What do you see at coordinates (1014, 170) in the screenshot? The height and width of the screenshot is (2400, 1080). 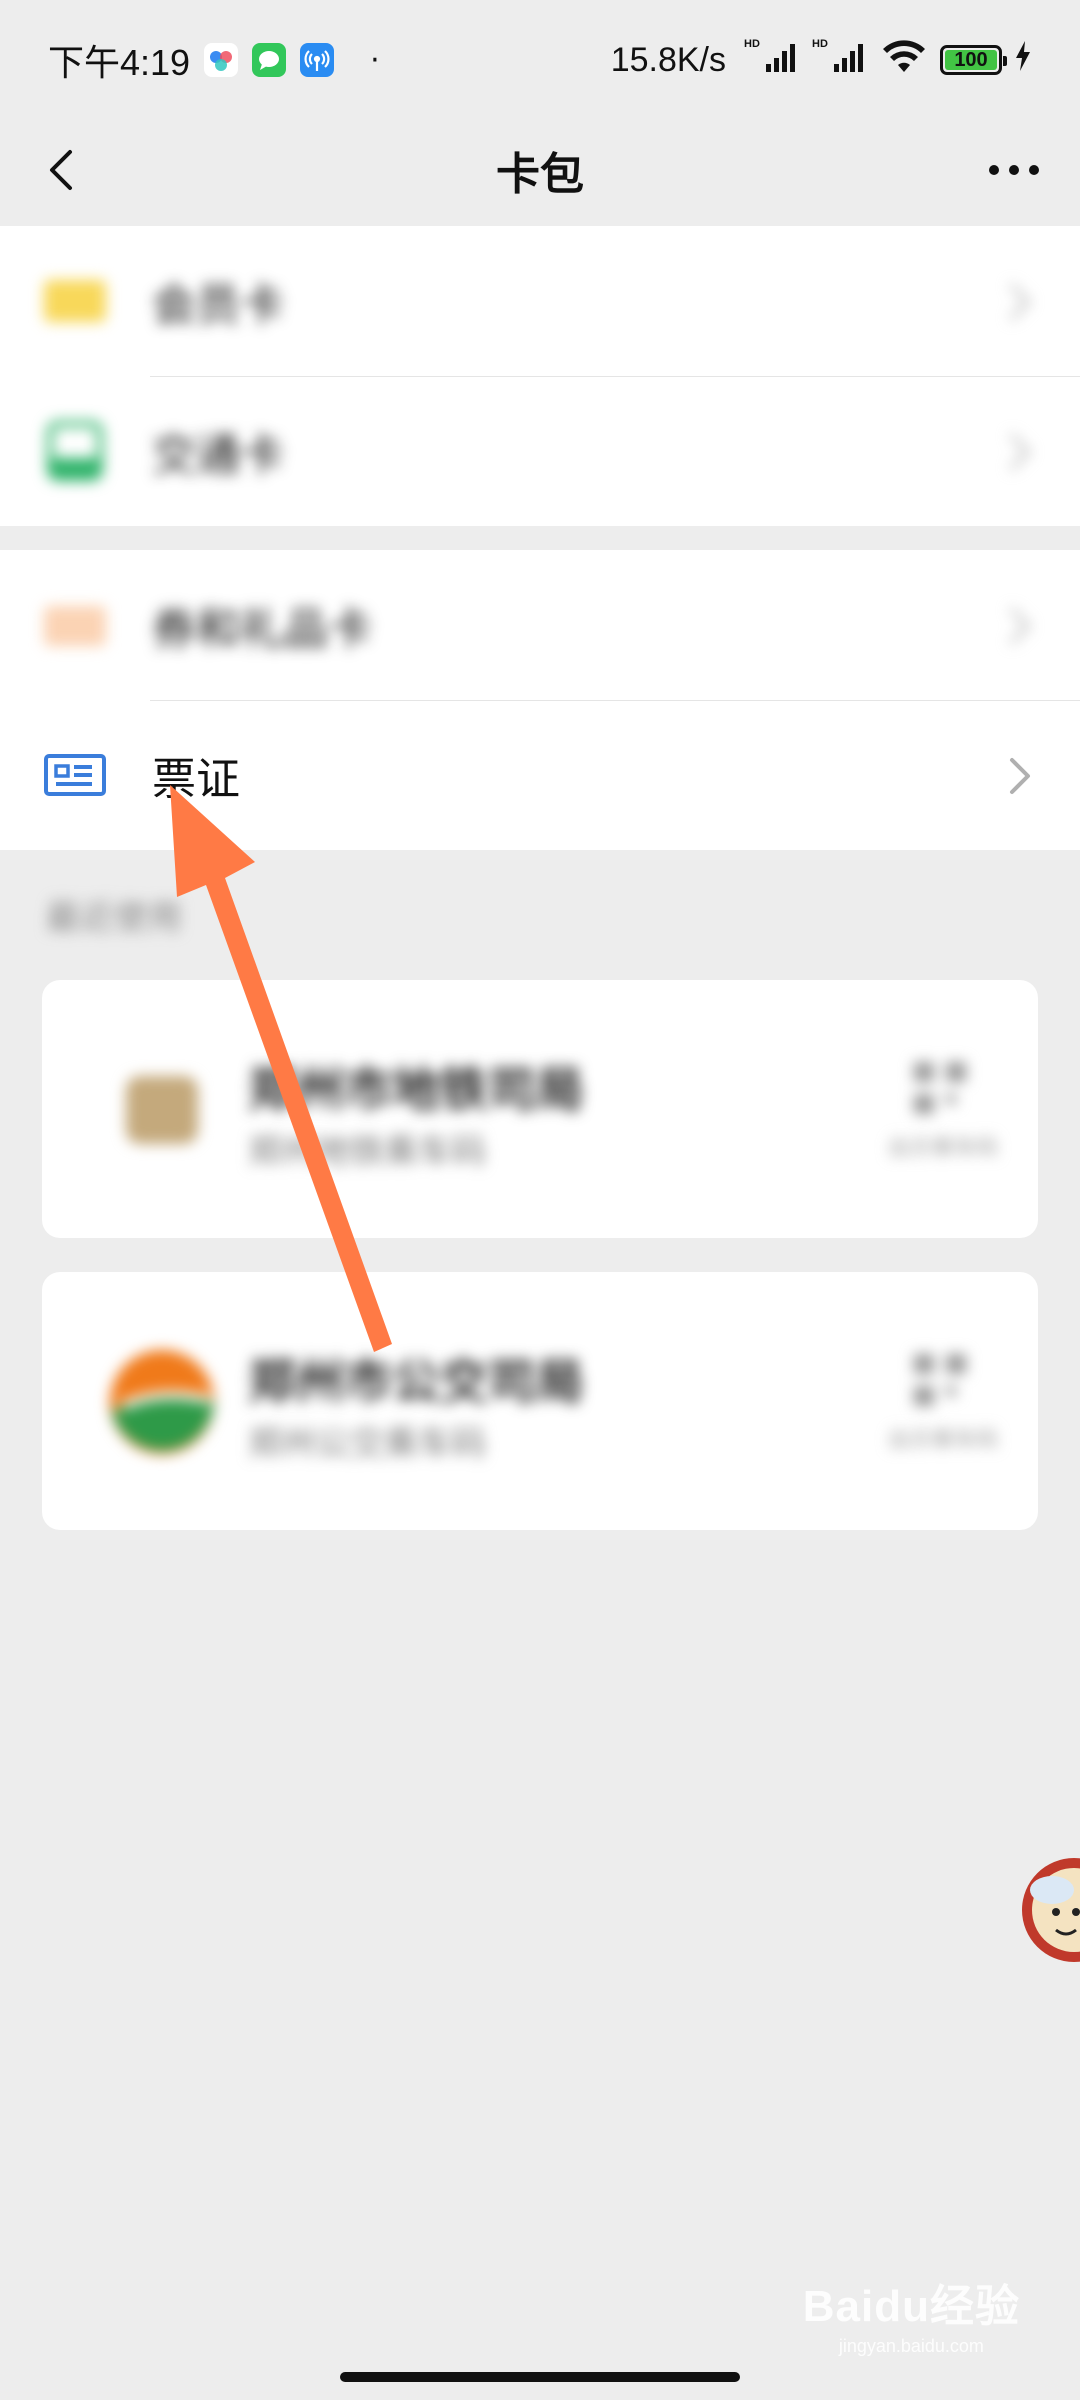 I see `more-icon` at bounding box center [1014, 170].